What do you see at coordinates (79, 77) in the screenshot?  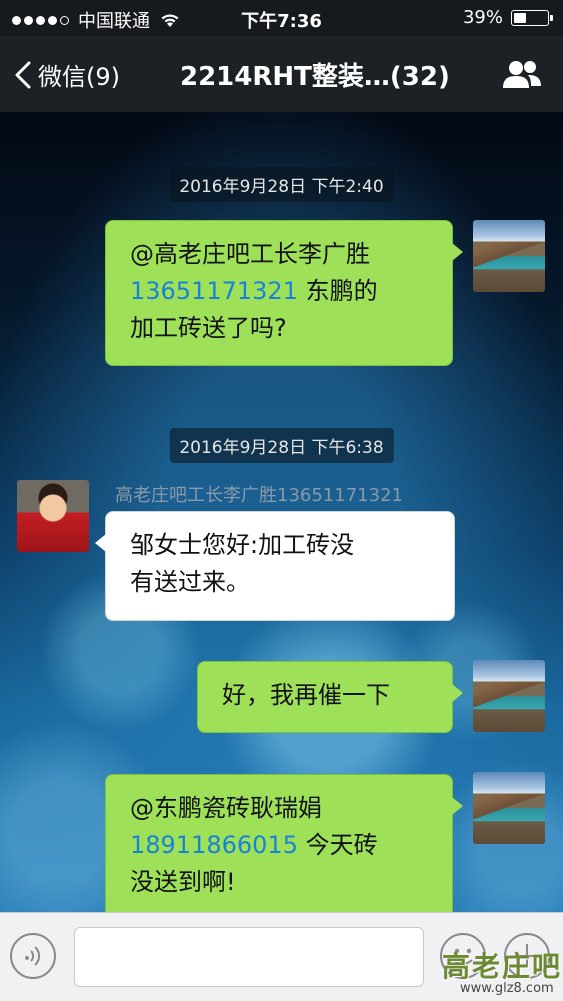 I see `back-label: 微信(9)` at bounding box center [79, 77].